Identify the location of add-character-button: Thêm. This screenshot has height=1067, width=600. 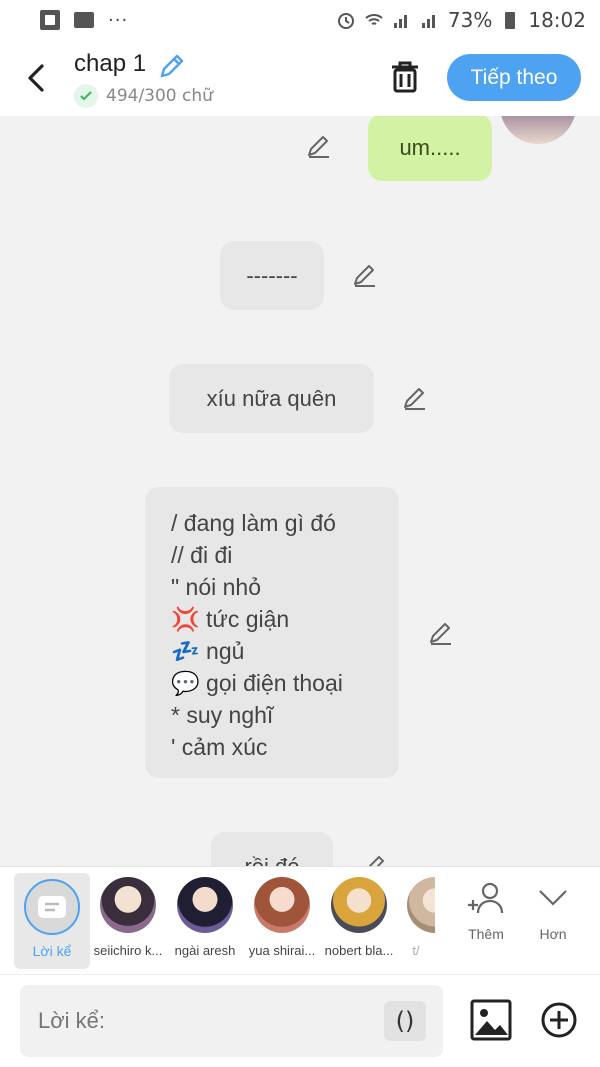
(486, 911).